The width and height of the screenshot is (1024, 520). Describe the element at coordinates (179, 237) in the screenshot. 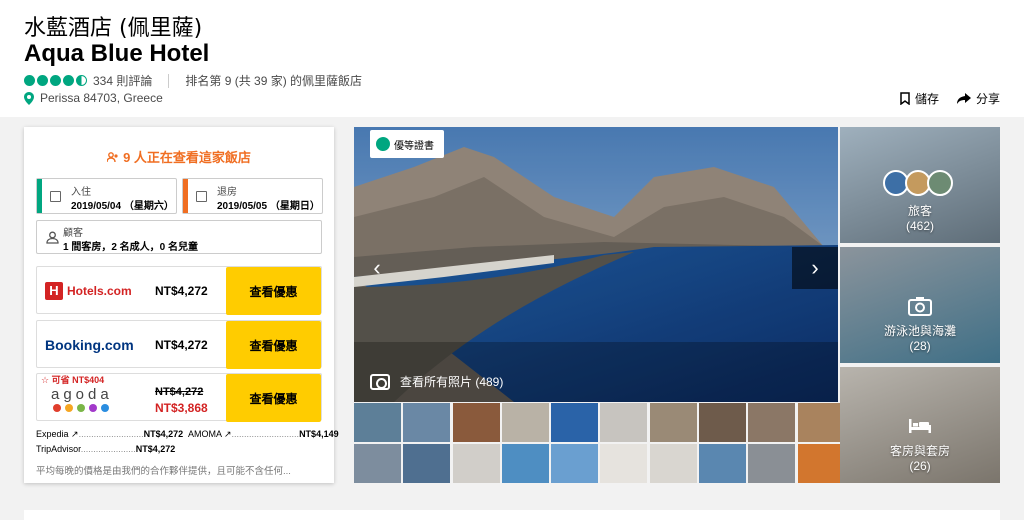

I see `guests-field: 顧客 1 間客房，2 名成人，0 名兒童` at that location.